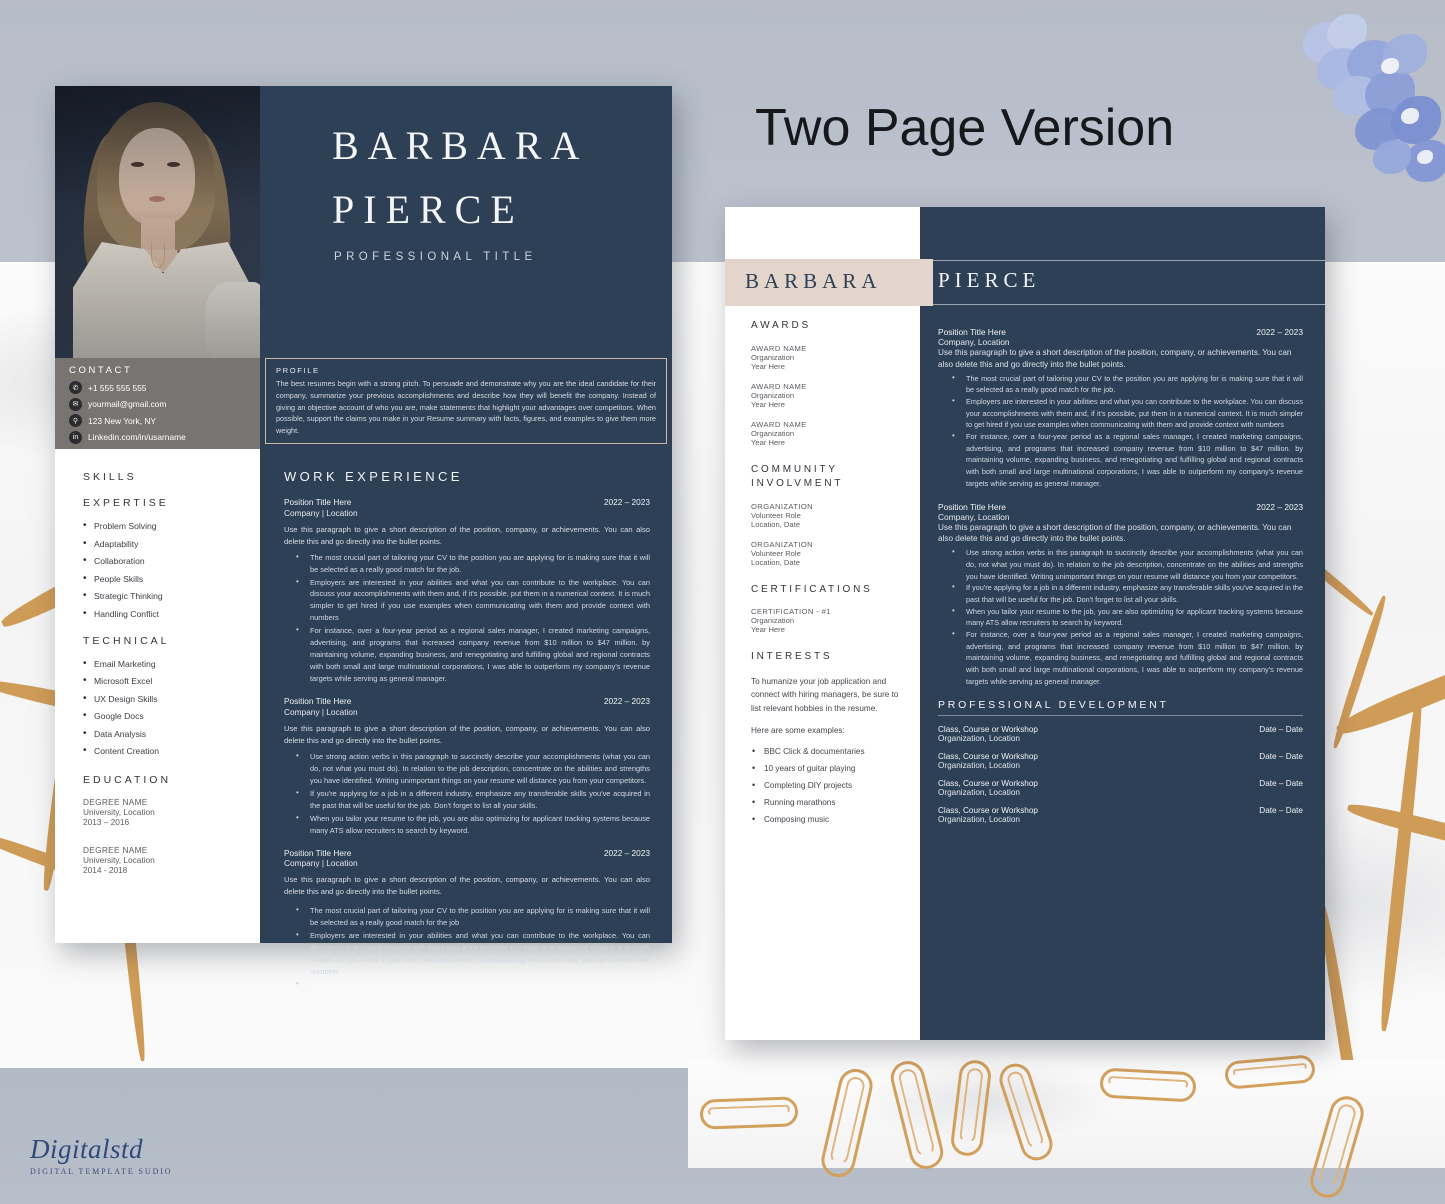  What do you see at coordinates (105, 870) in the screenshot?
I see `degree-years: 2014 - 2018` at bounding box center [105, 870].